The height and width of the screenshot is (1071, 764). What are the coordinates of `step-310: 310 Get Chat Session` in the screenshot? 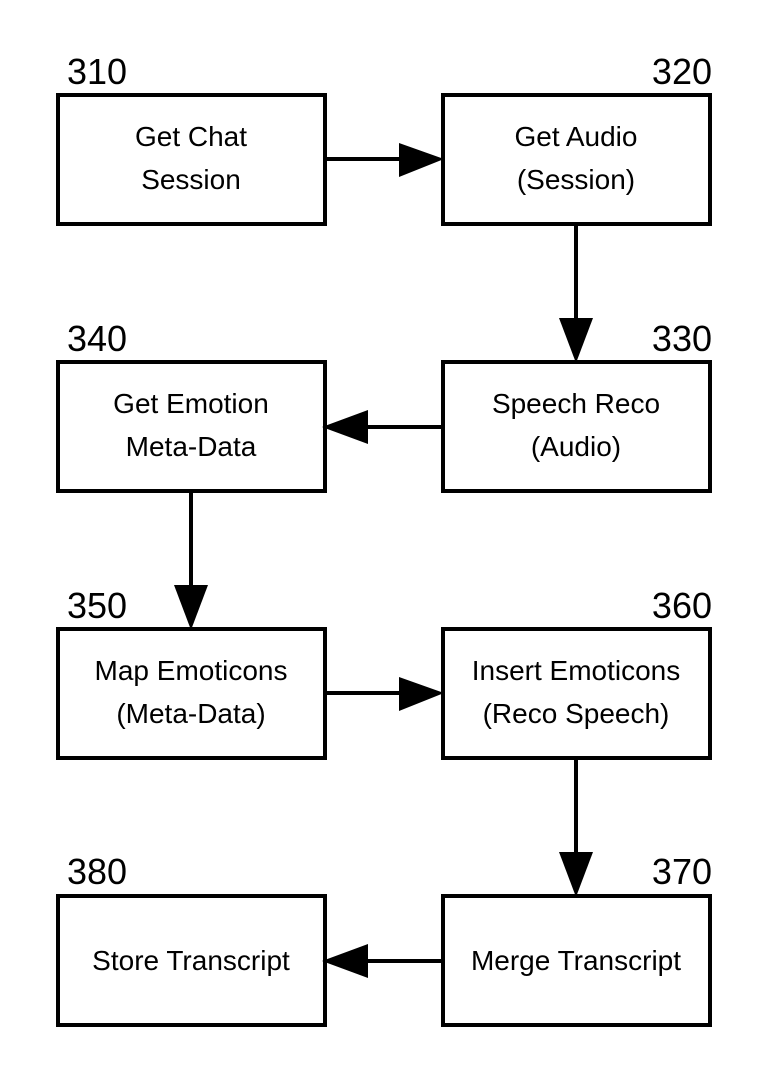 It's located at (191, 138).